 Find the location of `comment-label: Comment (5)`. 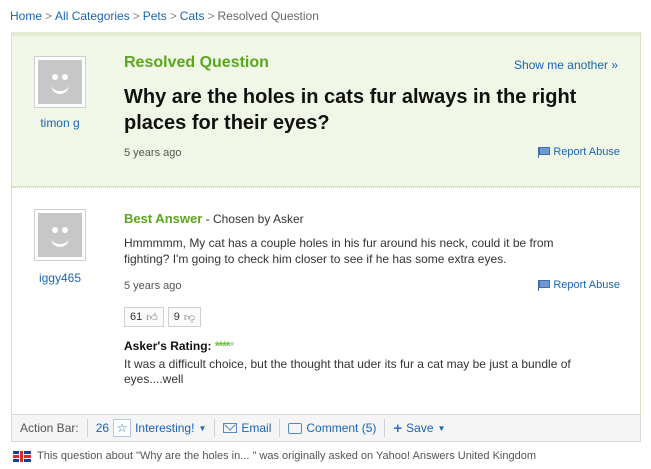

comment-label: Comment (5) is located at coordinates (341, 428).